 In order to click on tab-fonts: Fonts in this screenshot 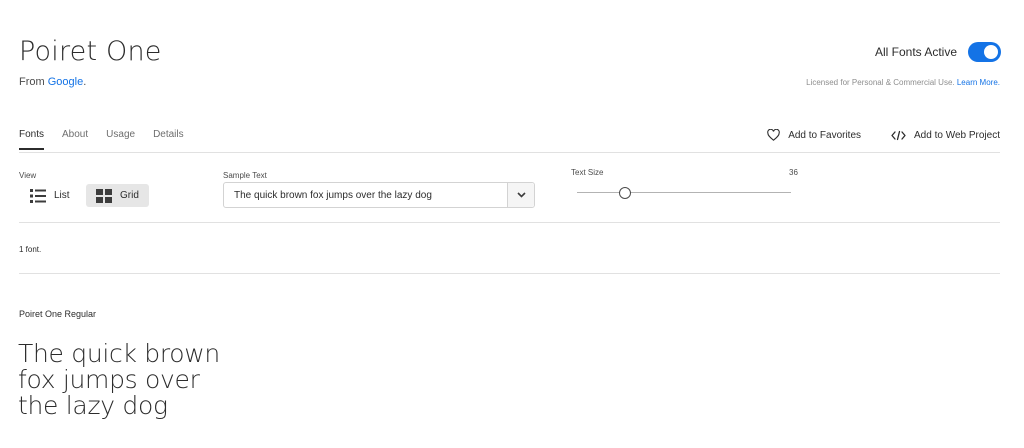, I will do `click(32, 139)`.